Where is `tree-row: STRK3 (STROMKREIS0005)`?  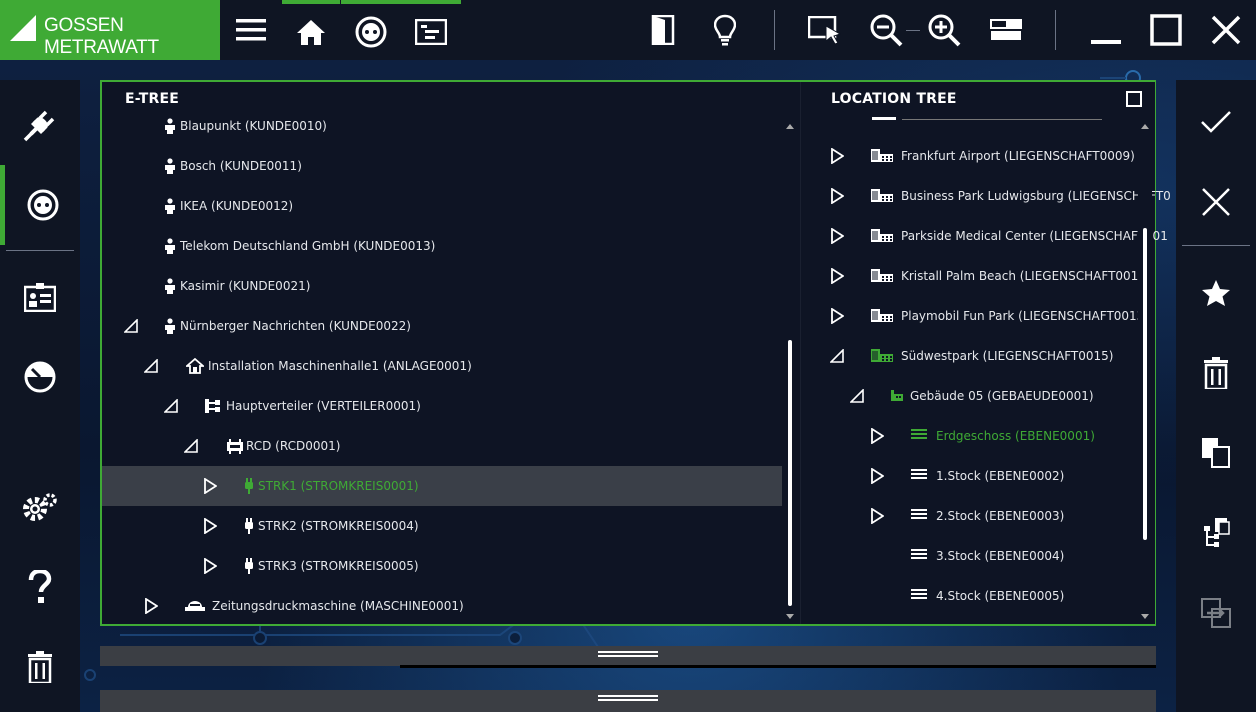
tree-row: STRK3 (STROMKREIS0005) is located at coordinates (442, 566).